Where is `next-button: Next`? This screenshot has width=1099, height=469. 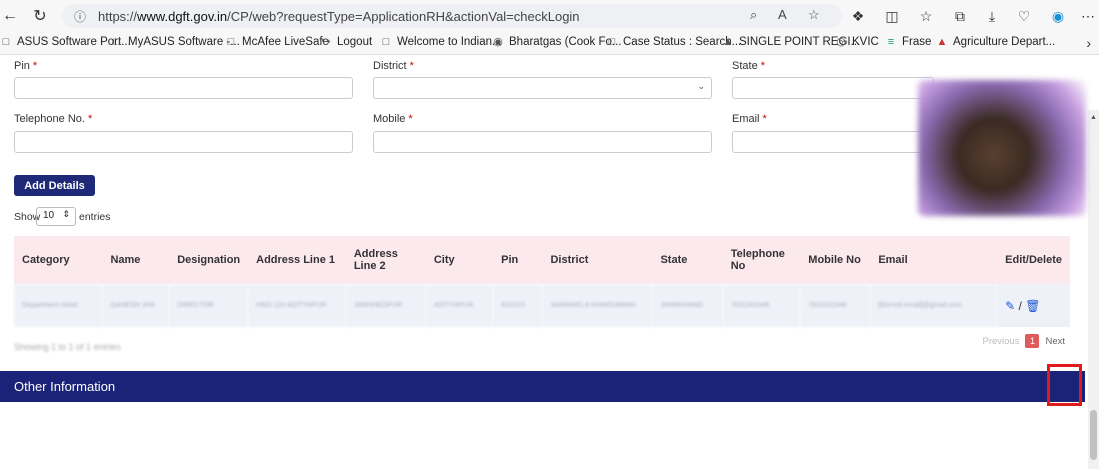
next-button: Next is located at coordinates (1055, 341).